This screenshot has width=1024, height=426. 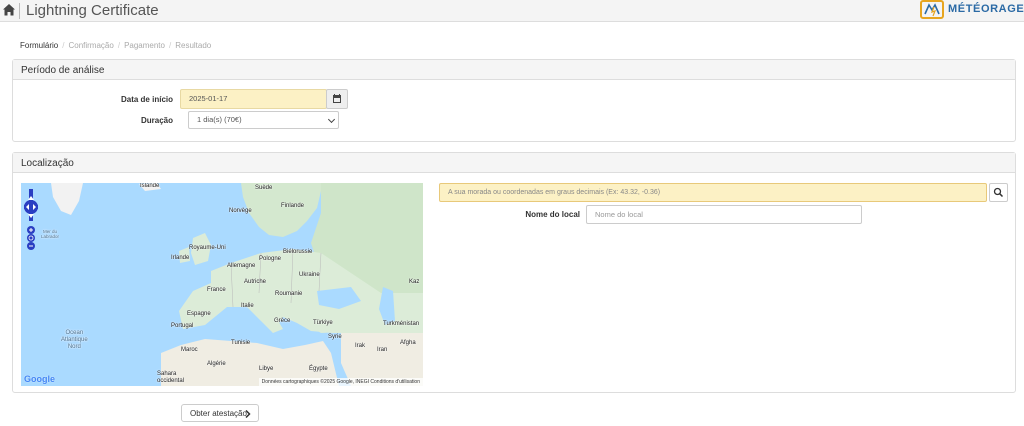 What do you see at coordinates (724, 214) in the screenshot?
I see `place-name-input: Nome do local` at bounding box center [724, 214].